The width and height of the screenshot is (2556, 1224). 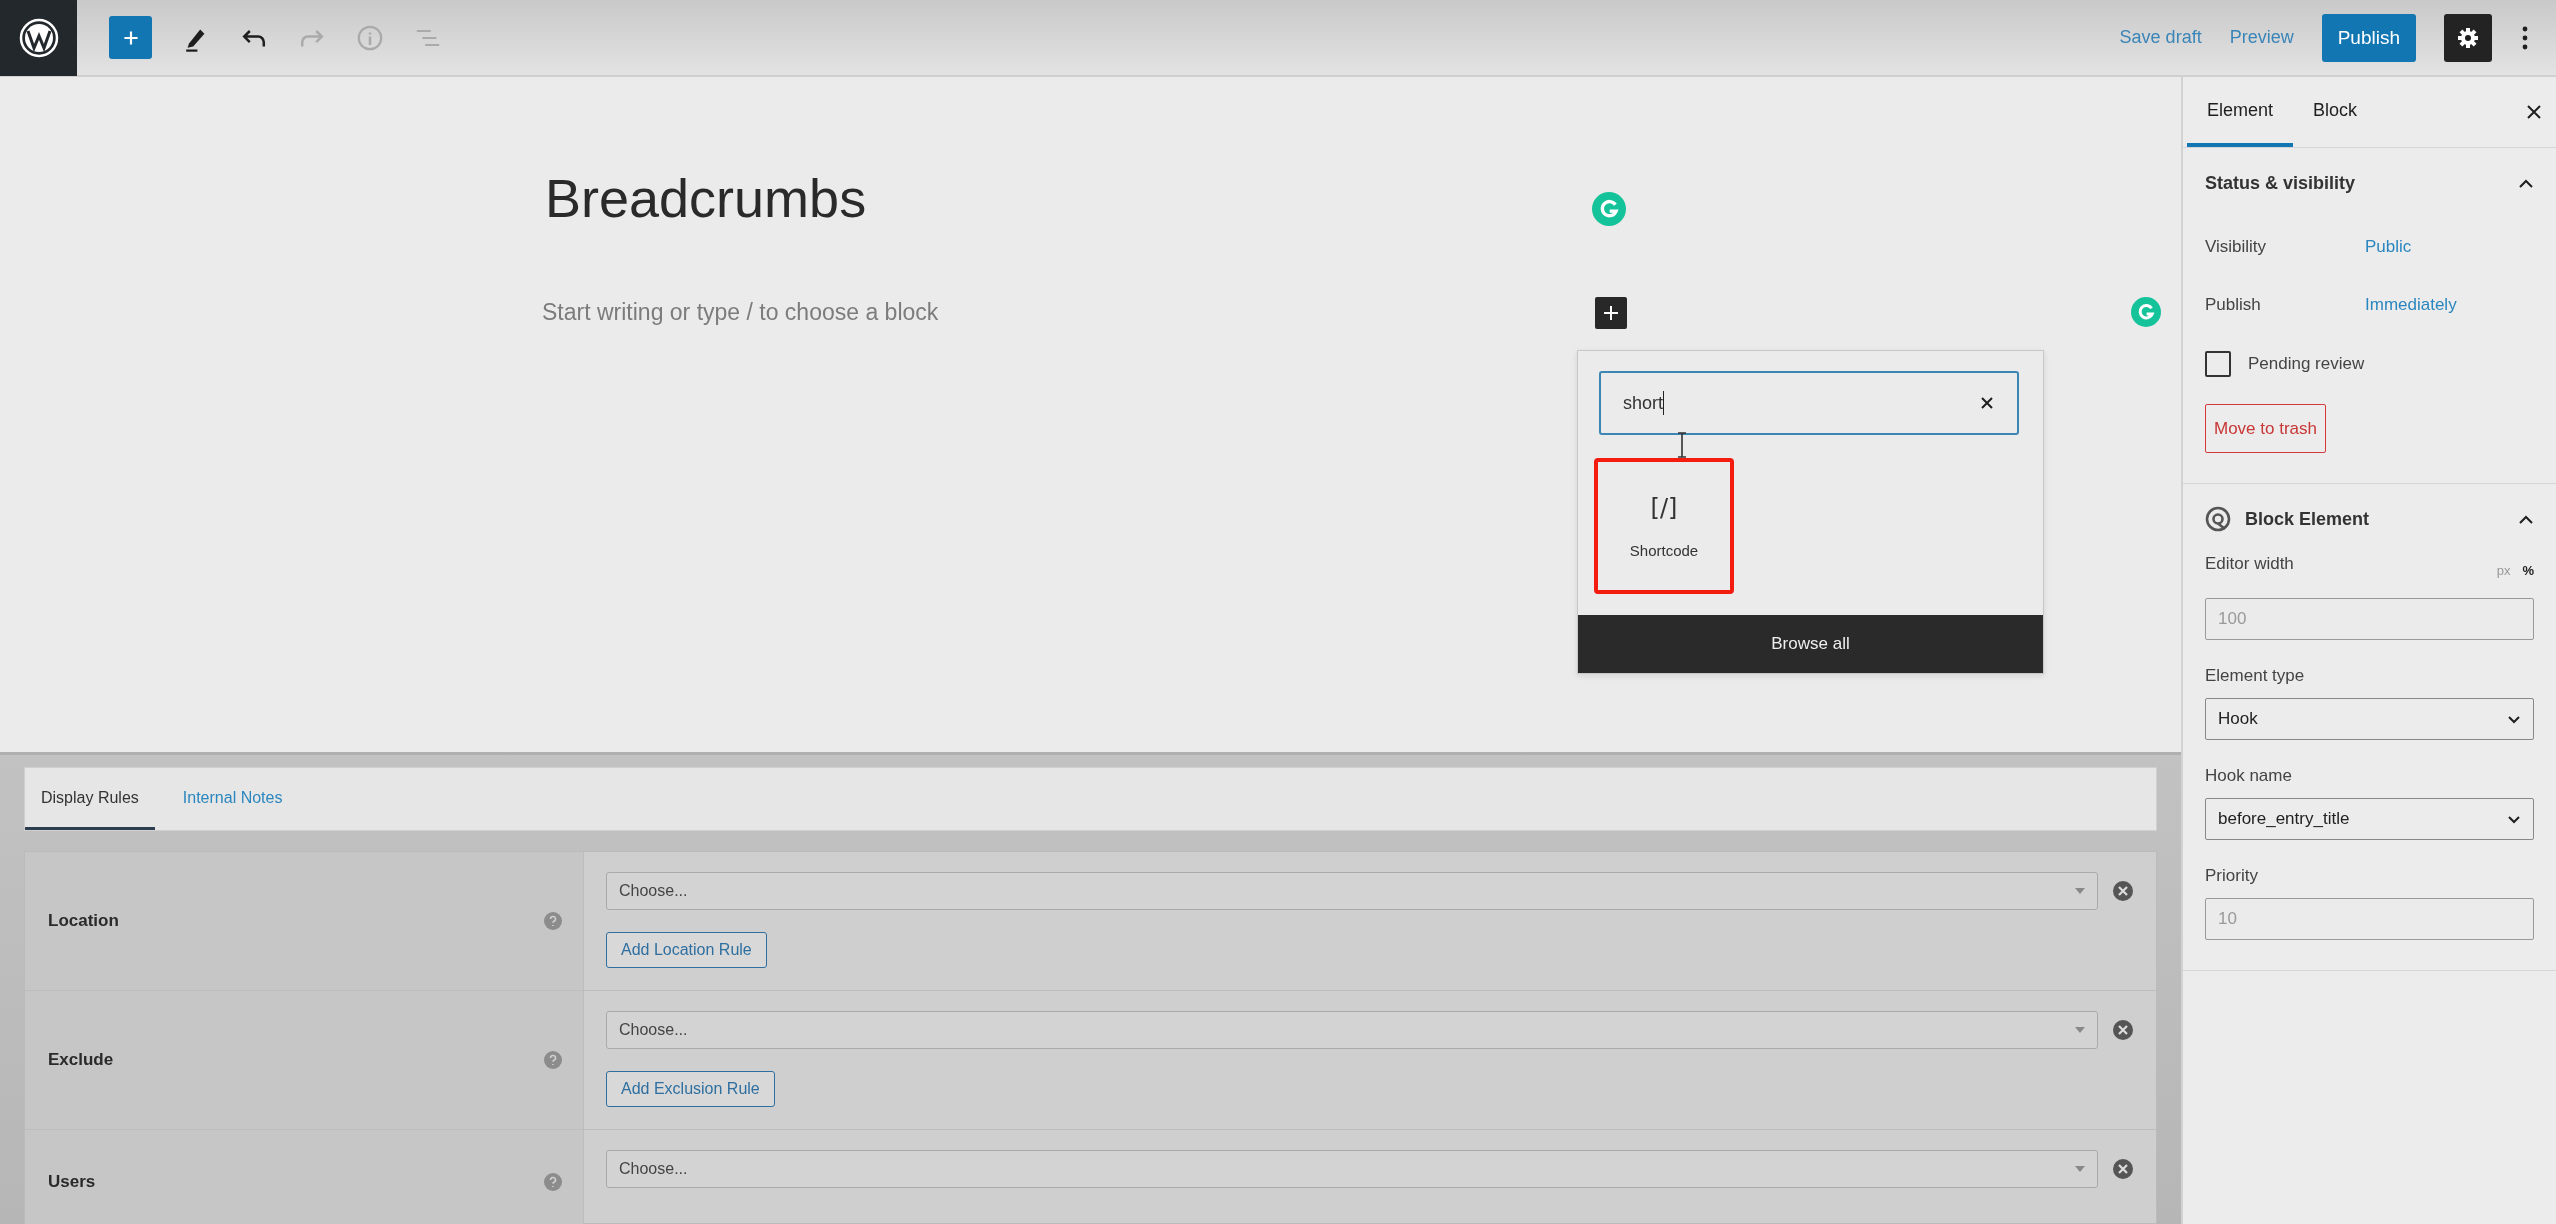 What do you see at coordinates (2528, 570) in the screenshot?
I see `unit-toggle: %` at bounding box center [2528, 570].